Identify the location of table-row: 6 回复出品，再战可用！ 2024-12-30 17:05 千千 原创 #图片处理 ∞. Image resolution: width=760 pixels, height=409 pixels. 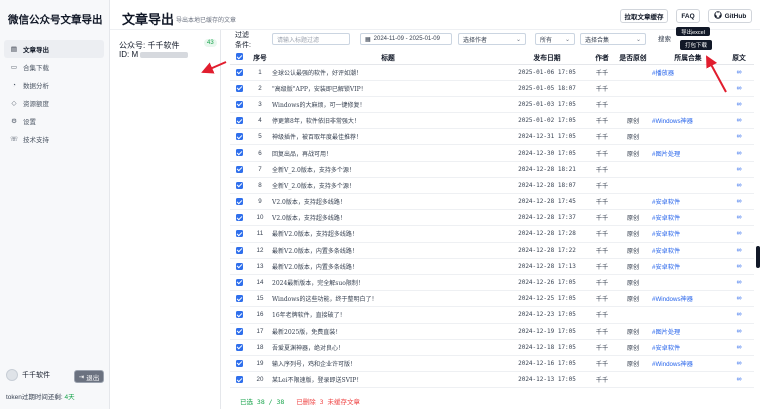
(492, 153).